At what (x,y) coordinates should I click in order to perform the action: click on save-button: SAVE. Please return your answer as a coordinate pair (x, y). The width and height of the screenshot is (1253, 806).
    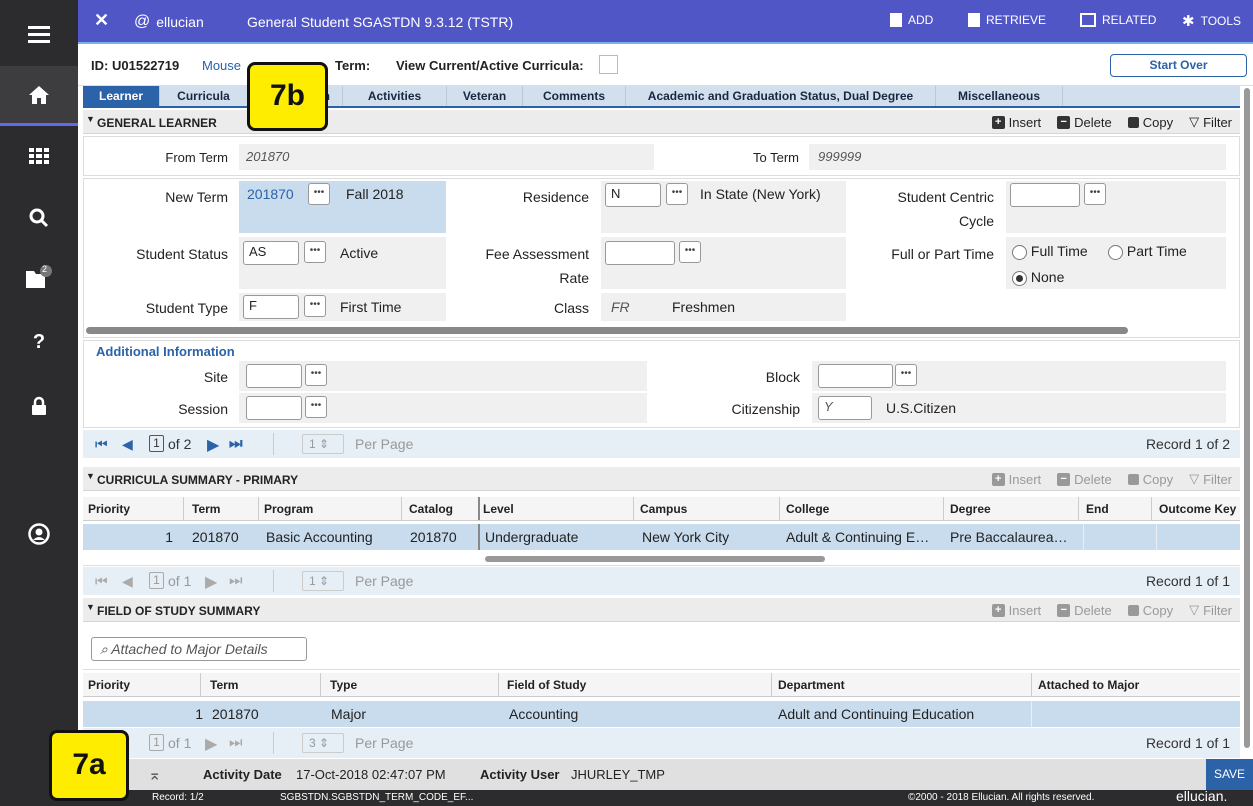
    Looking at the image, I should click on (1229, 774).